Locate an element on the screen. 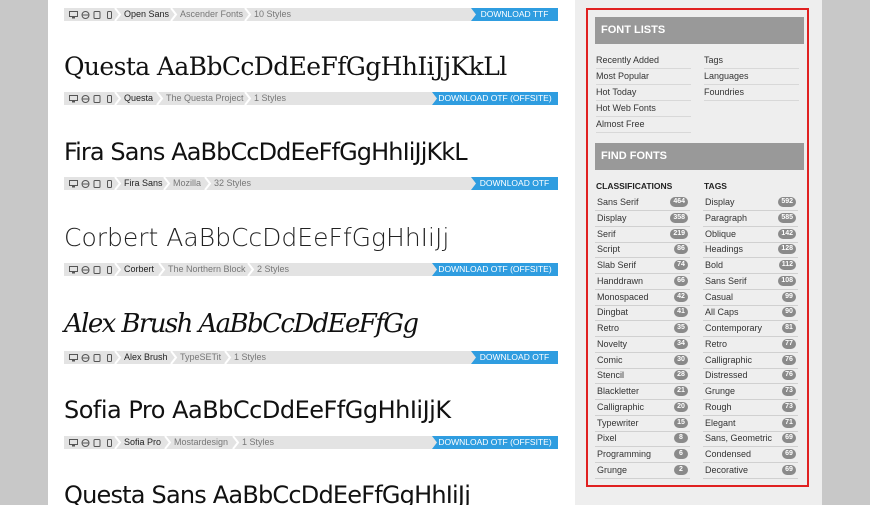 The image size is (870, 505). count-badge: 2 is located at coordinates (681, 469).